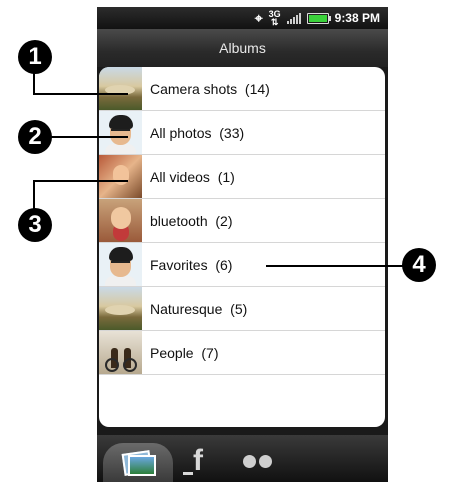  Describe the element at coordinates (293, 18) in the screenshot. I see `signal-icon` at that location.